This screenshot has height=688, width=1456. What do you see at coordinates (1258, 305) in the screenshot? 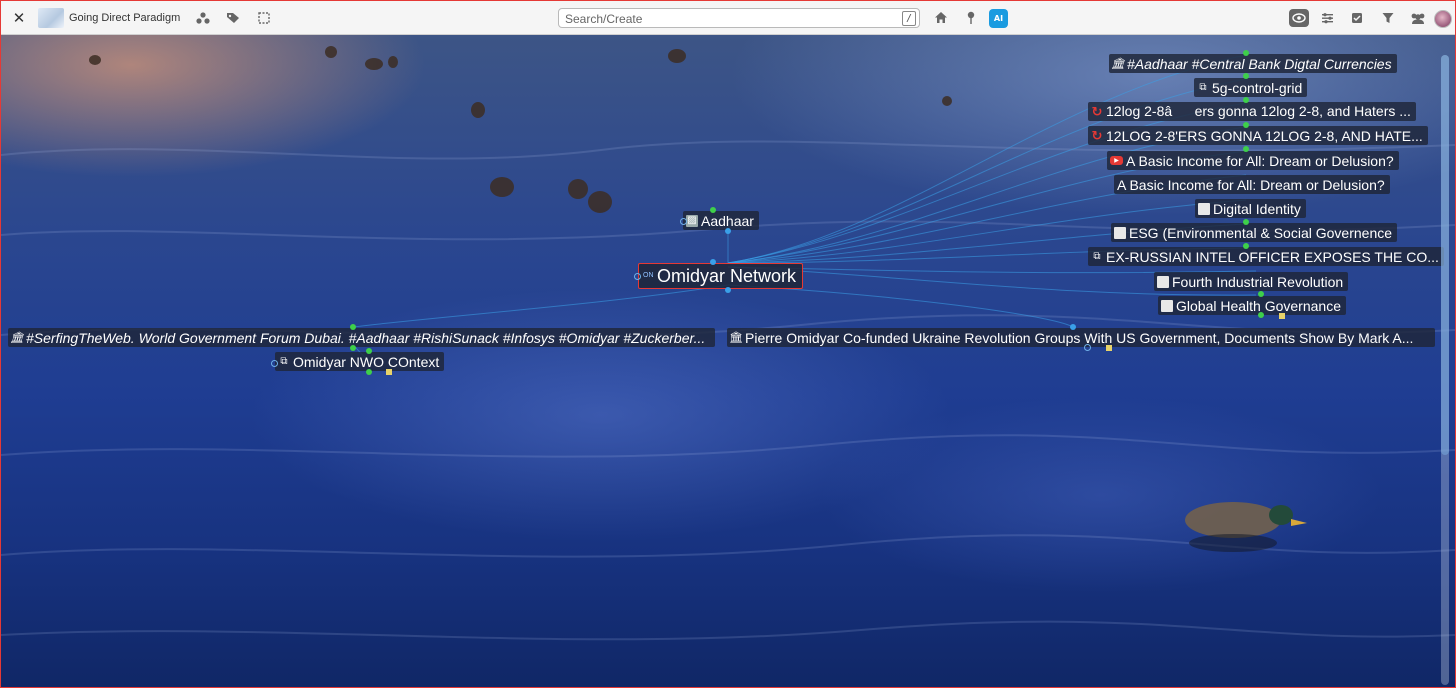
I see `node-label: Global Health Governance` at bounding box center [1258, 305].